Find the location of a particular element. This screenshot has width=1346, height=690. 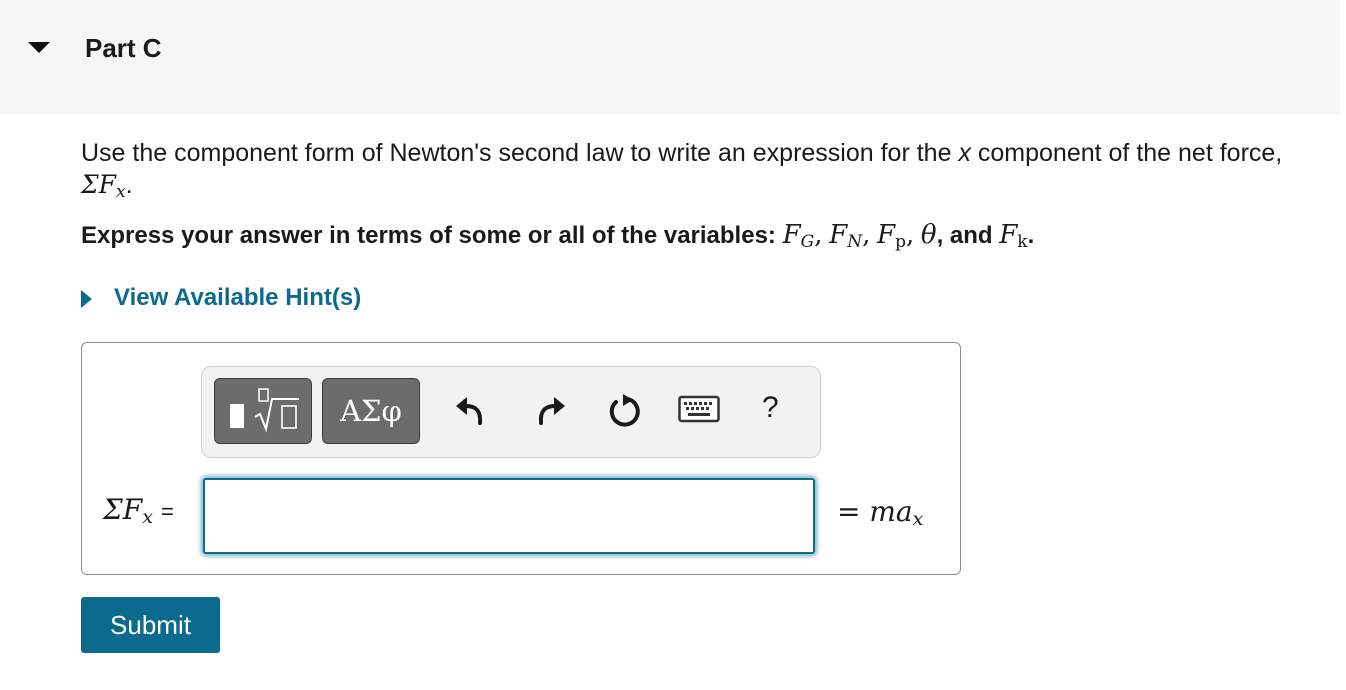

help-button: ? is located at coordinates (770, 408).